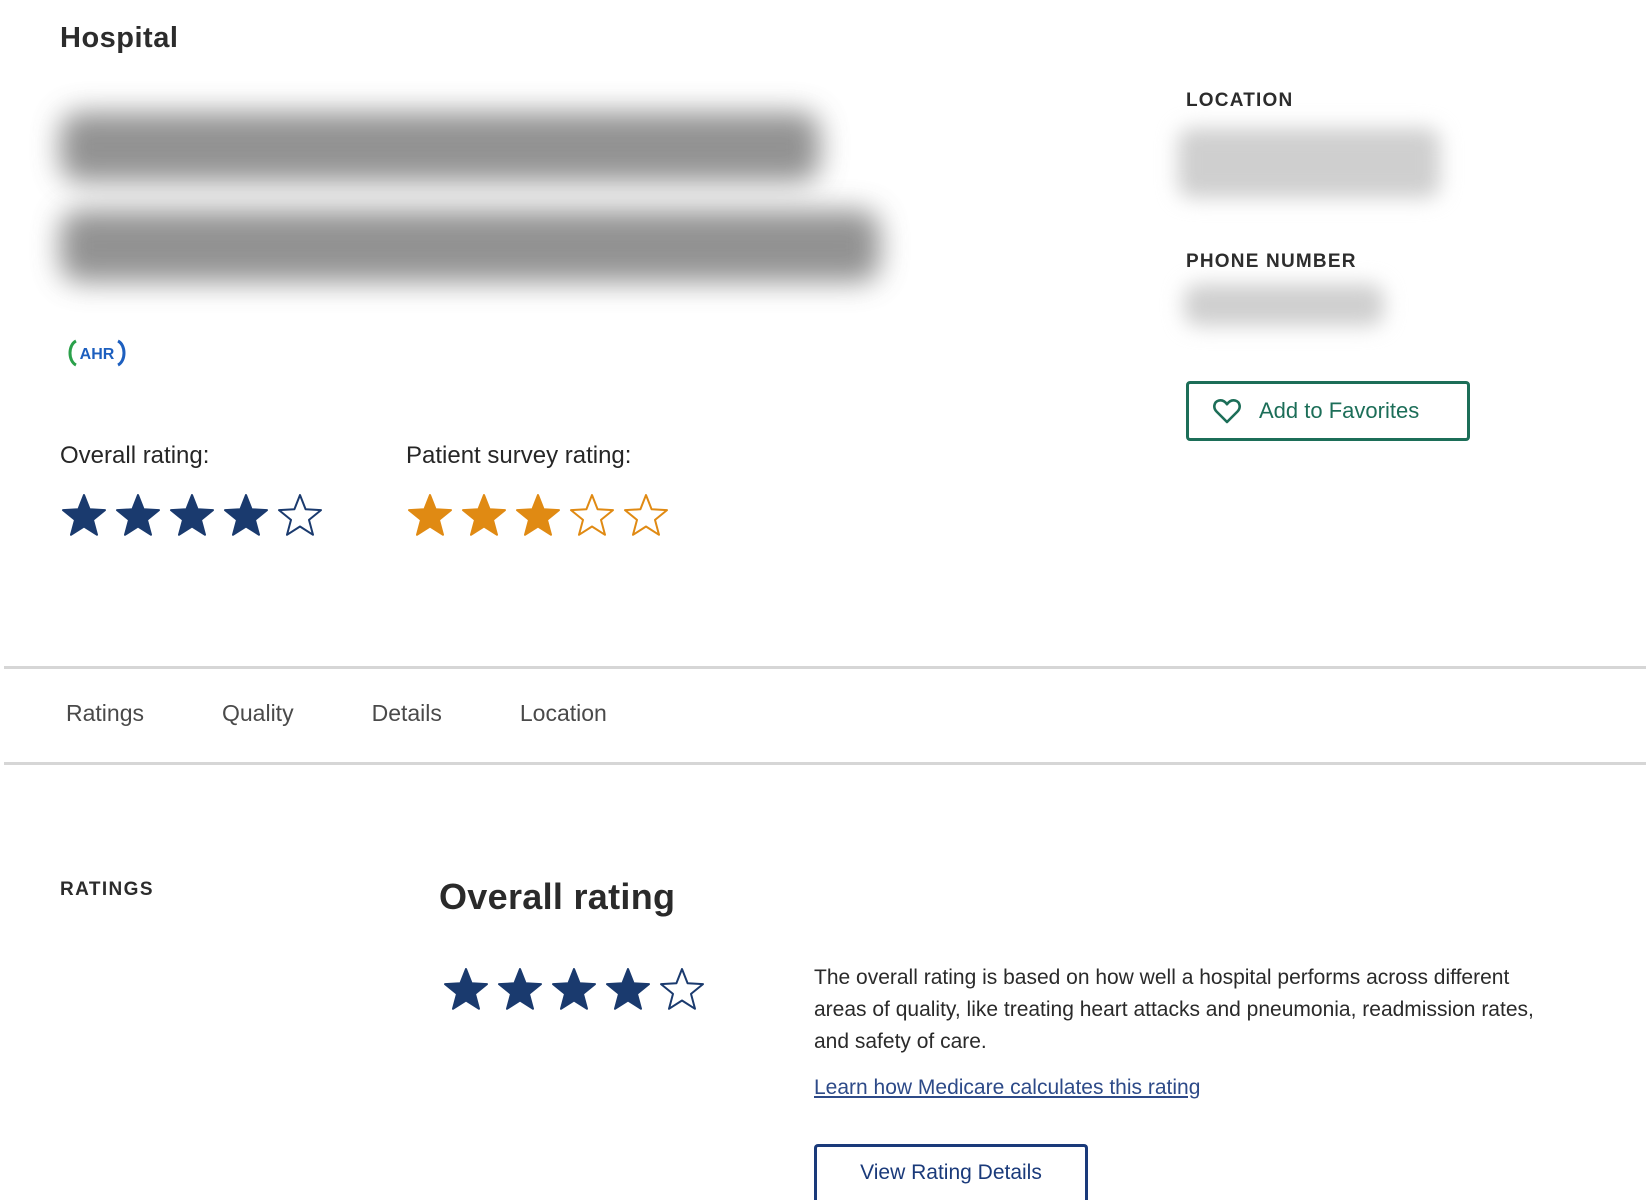  What do you see at coordinates (1240, 100) in the screenshot?
I see `location-label: LOCATION` at bounding box center [1240, 100].